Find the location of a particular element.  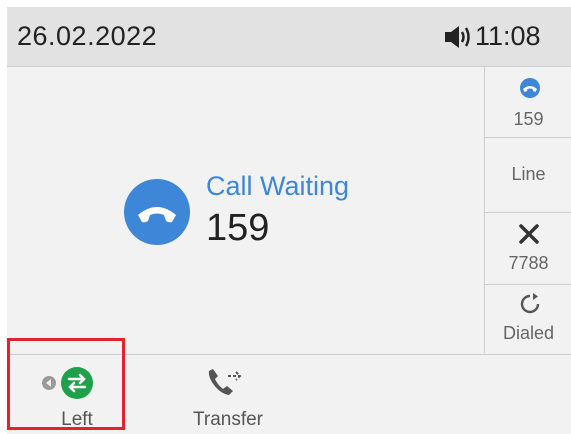

line-key-line: Line is located at coordinates (528, 175).